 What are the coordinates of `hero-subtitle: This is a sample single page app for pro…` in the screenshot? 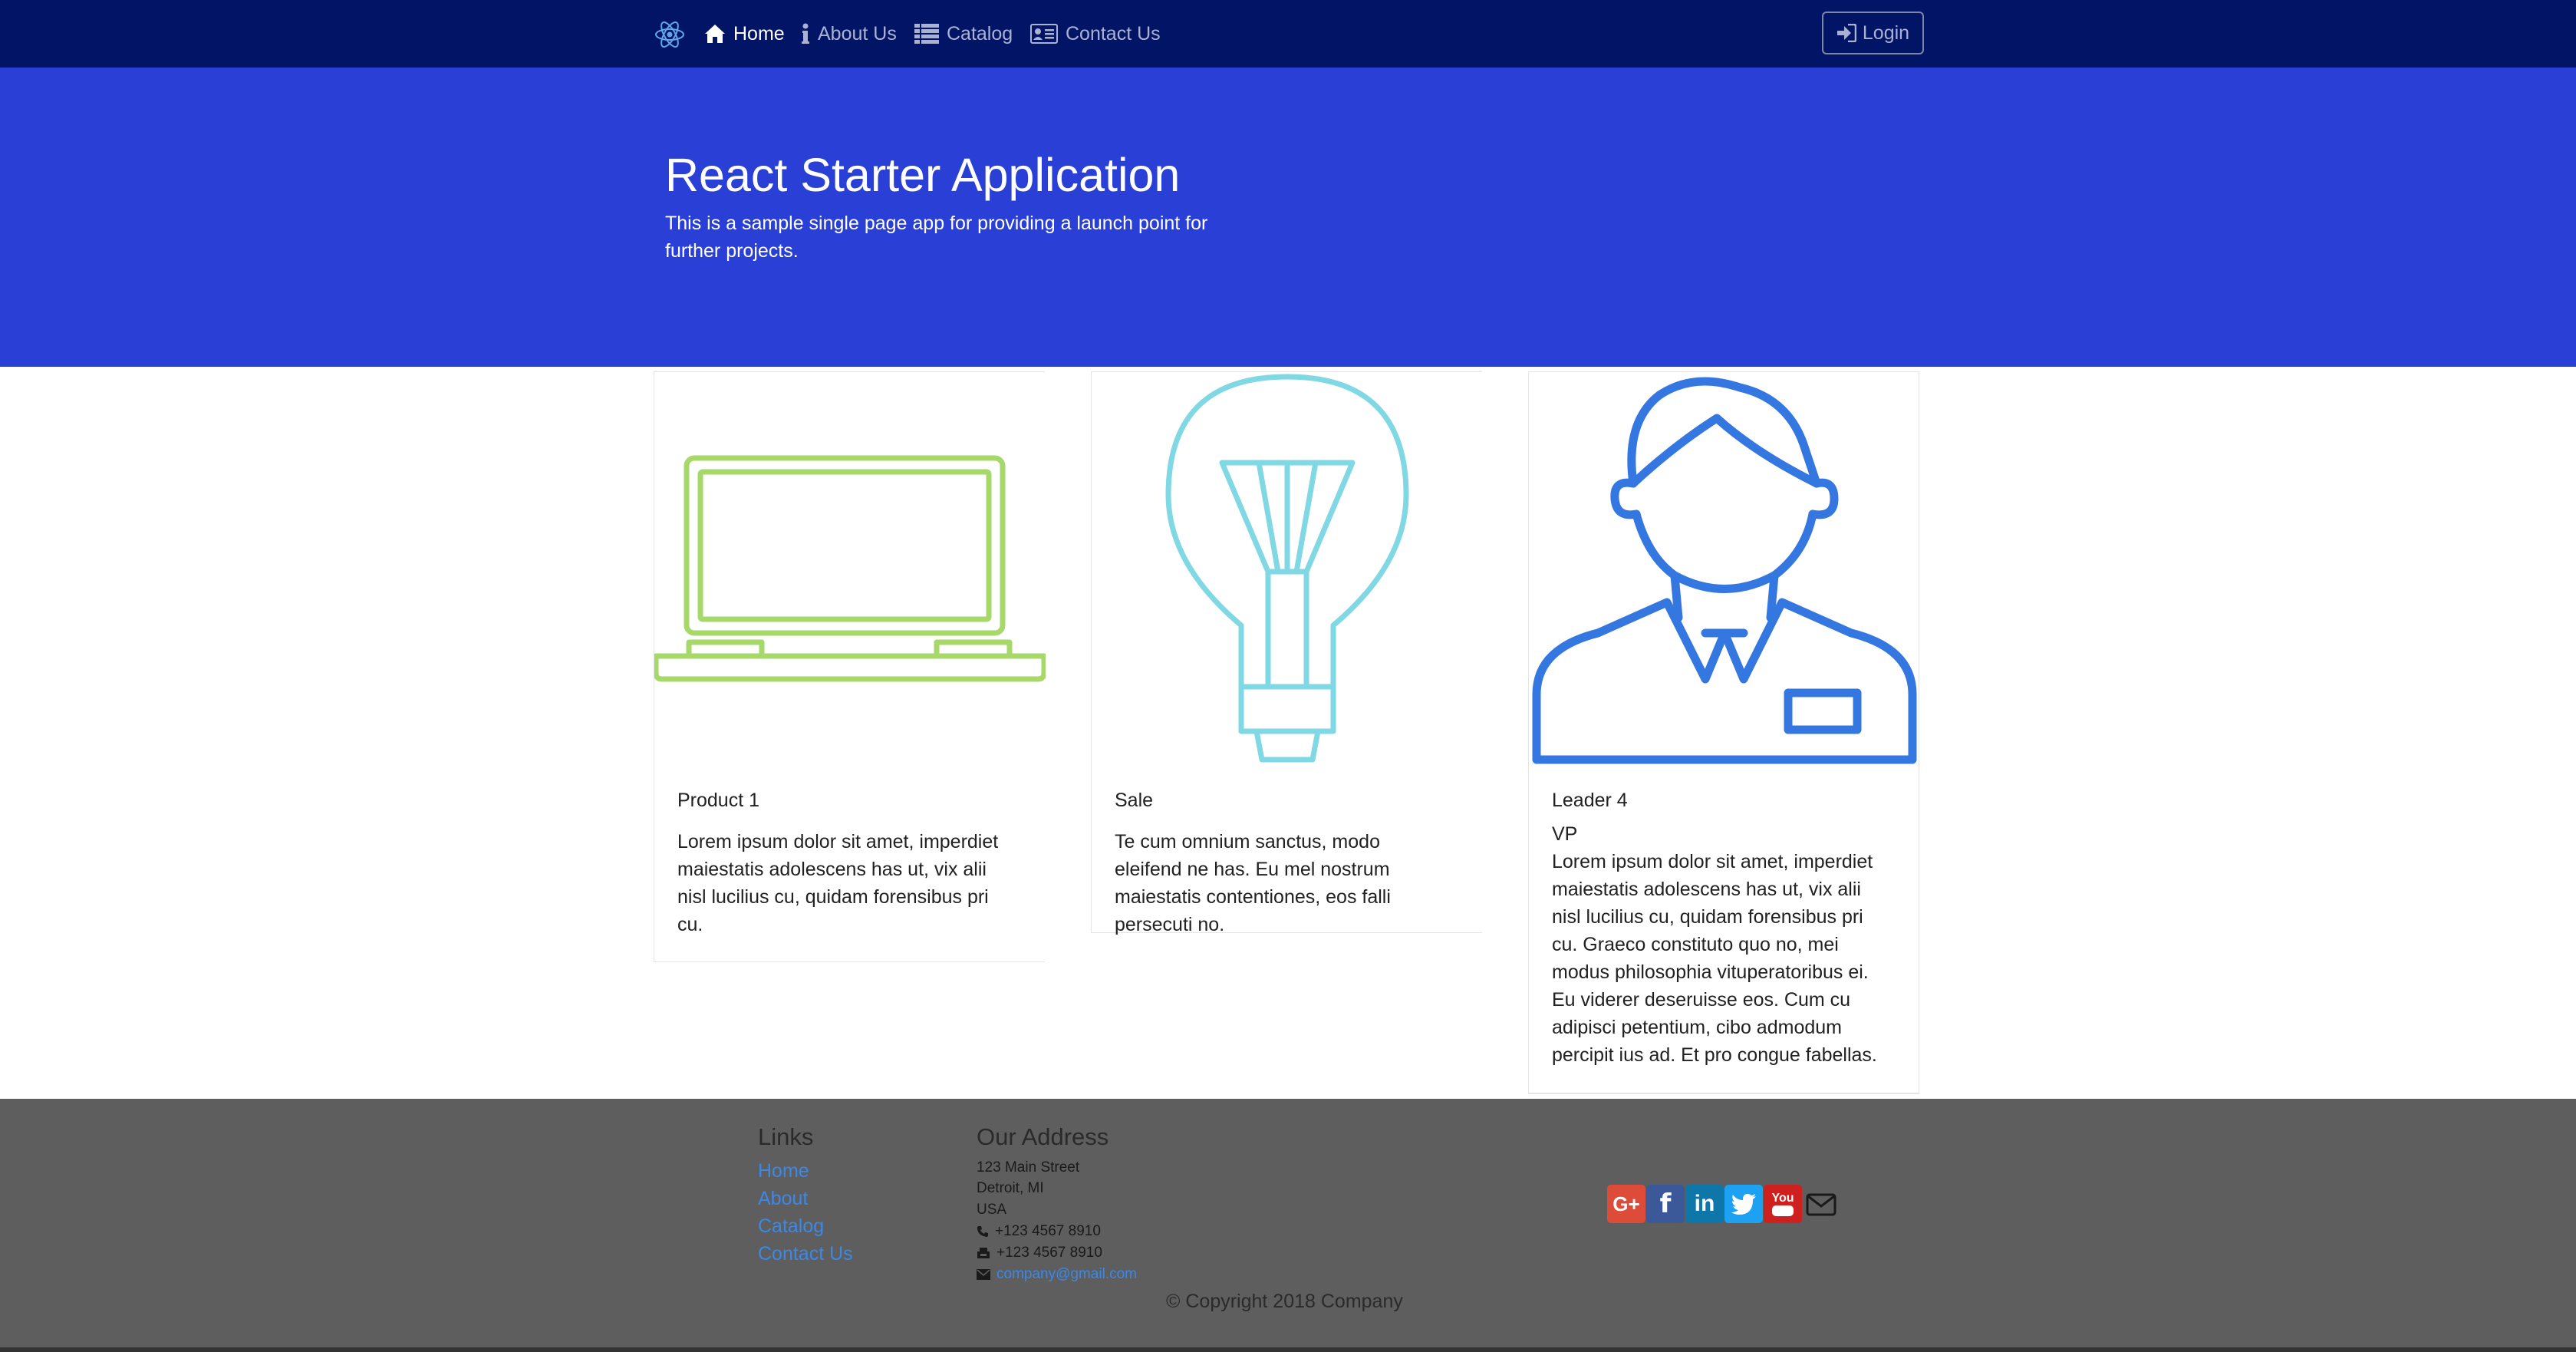 It's located at (936, 237).